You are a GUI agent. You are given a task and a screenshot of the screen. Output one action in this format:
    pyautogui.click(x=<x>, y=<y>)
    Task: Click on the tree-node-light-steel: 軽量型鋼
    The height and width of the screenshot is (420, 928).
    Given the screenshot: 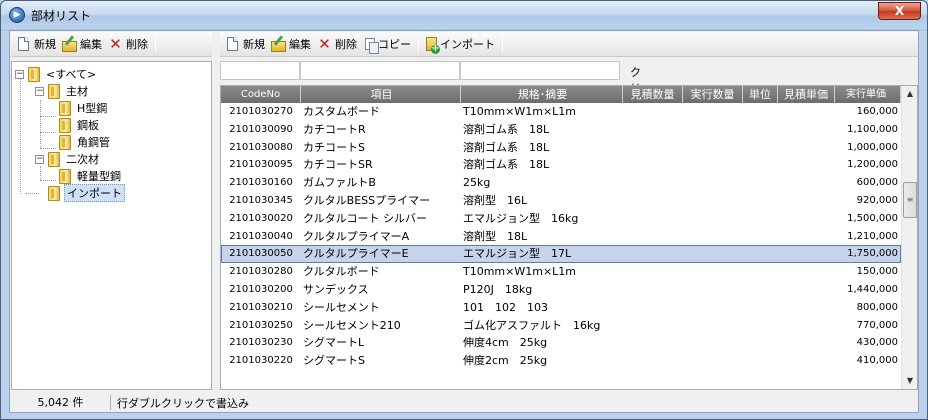 What is the action you would take?
    pyautogui.click(x=91, y=176)
    